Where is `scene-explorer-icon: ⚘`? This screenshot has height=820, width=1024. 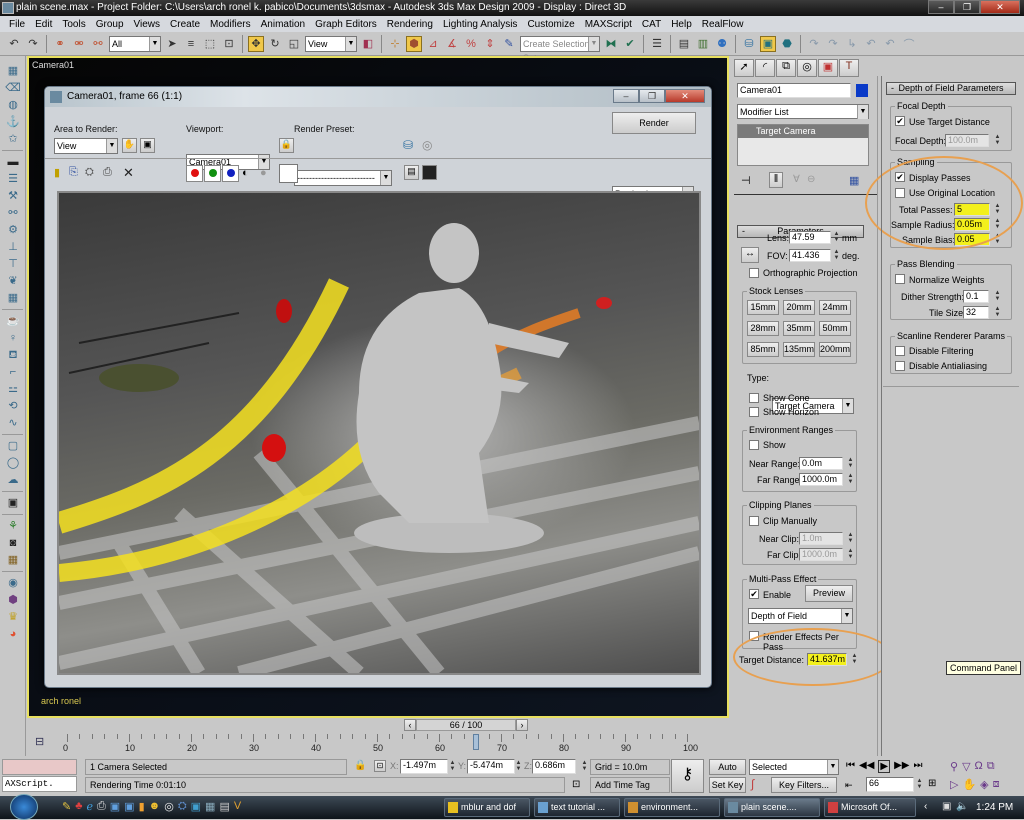 scene-explorer-icon: ⚘ is located at coordinates (13, 526).